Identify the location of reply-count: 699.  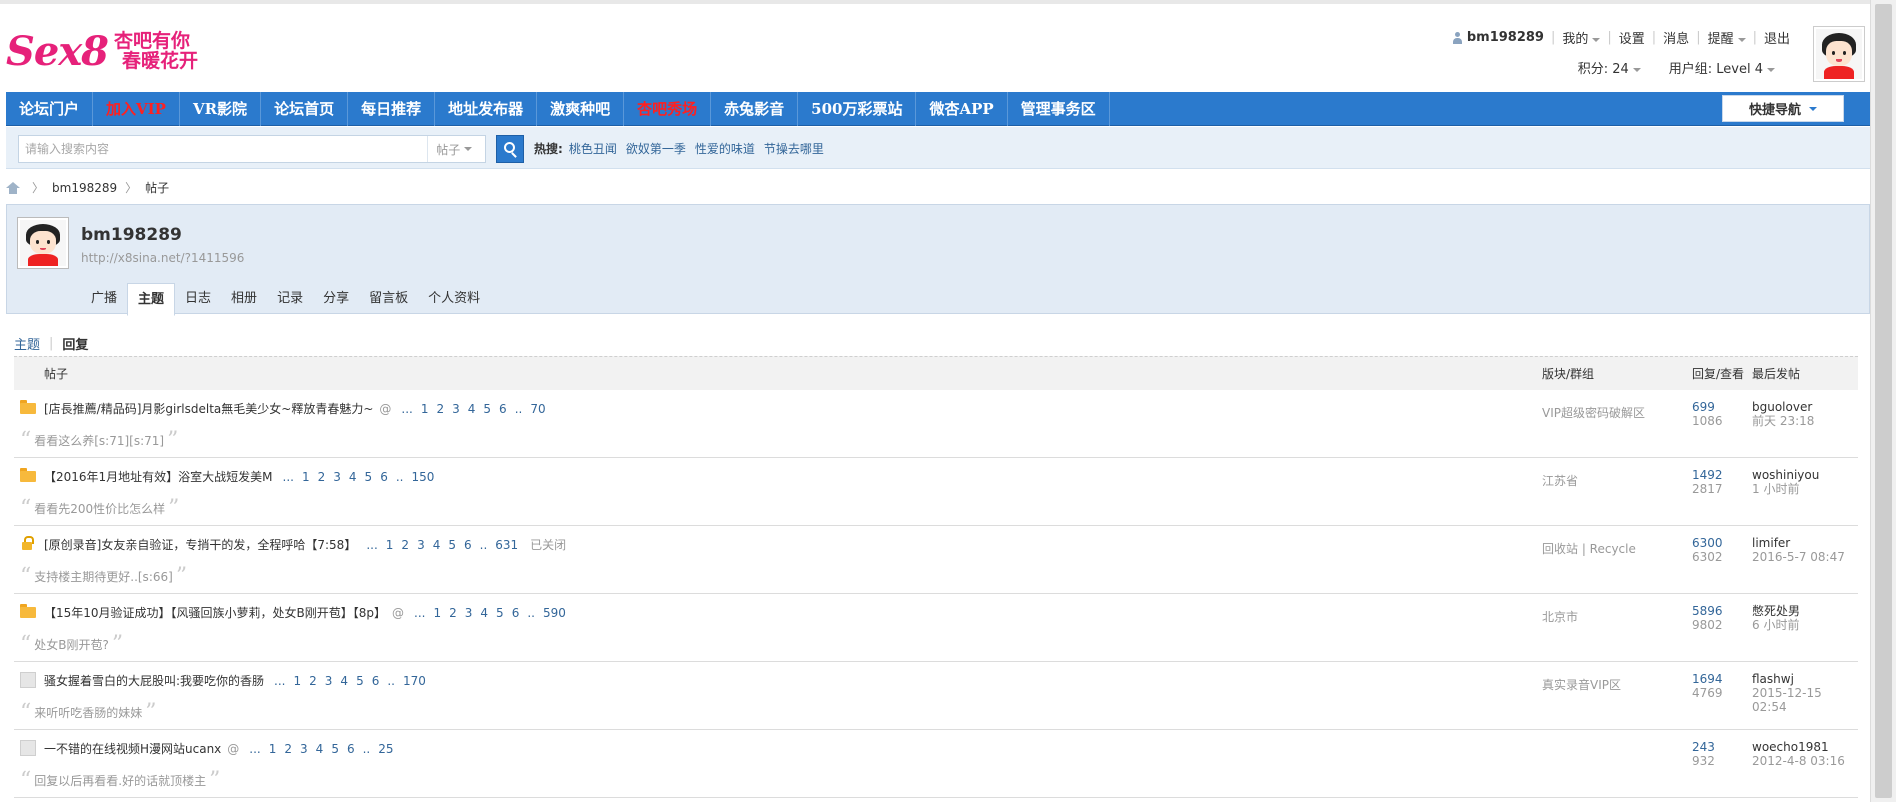
(1707, 407).